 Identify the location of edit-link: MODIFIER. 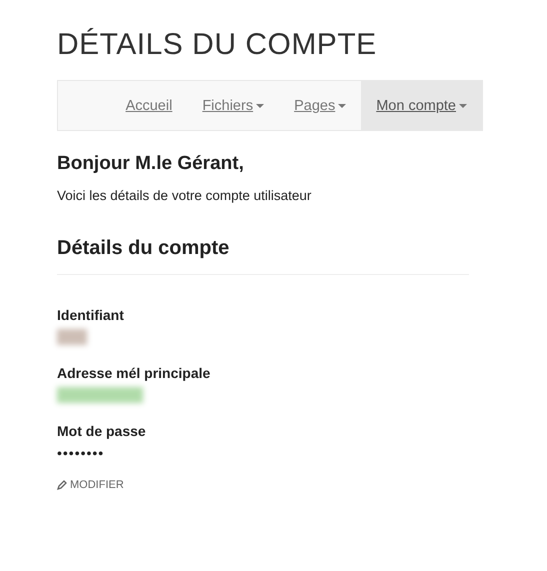
(90, 485).